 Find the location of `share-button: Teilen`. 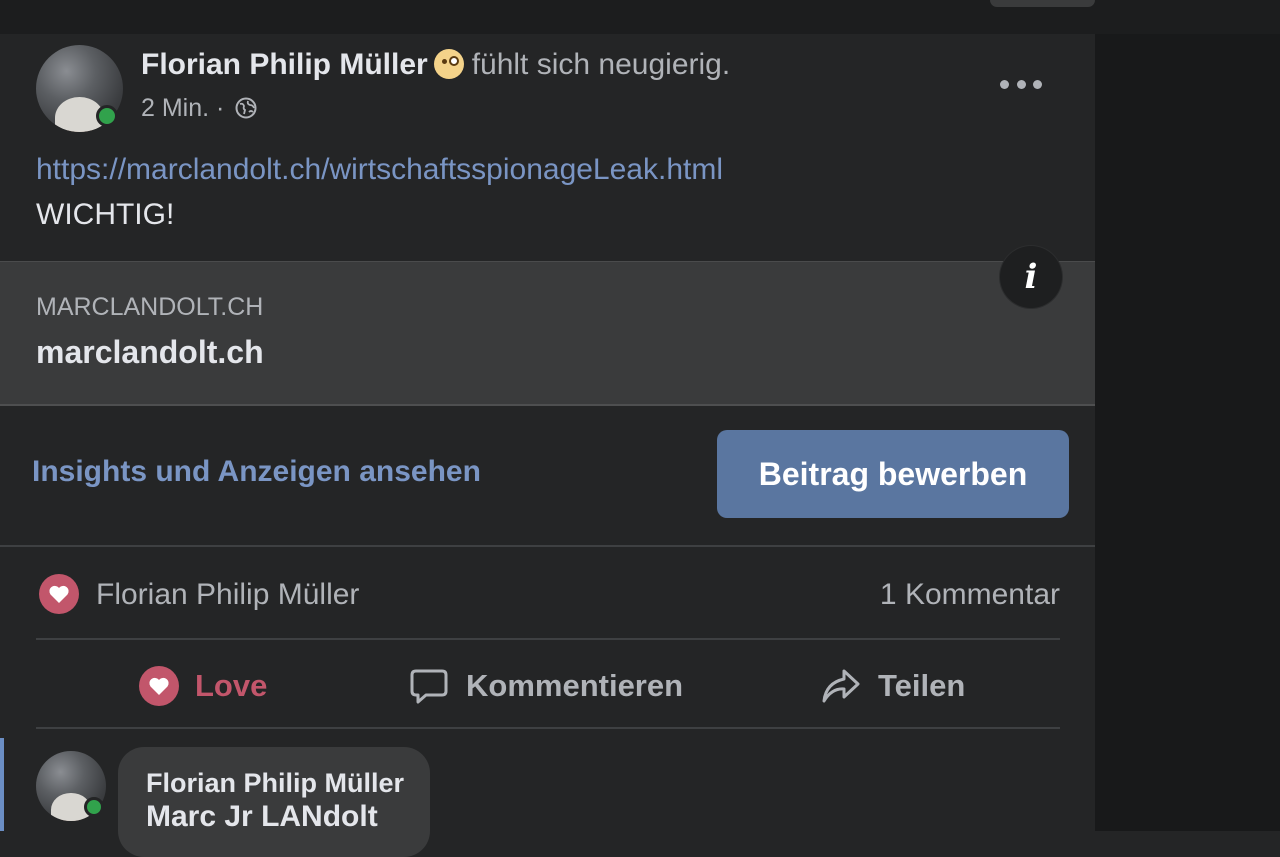

share-button: Teilen is located at coordinates (892, 686).